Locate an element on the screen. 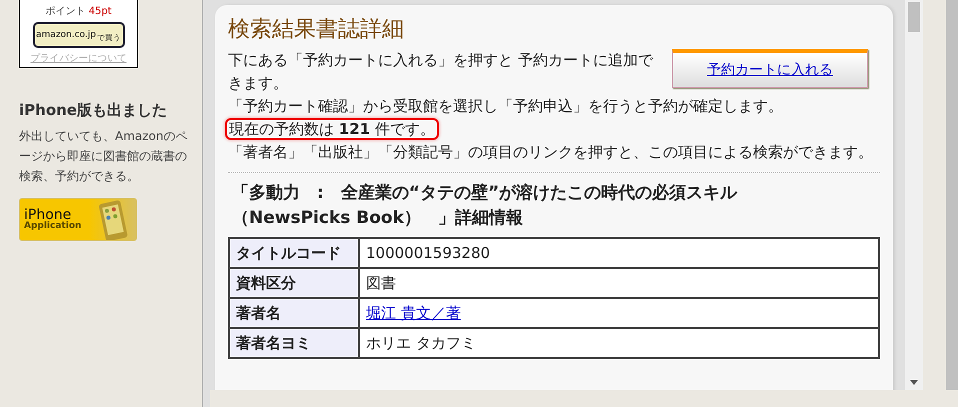 This screenshot has height=407, width=958. info-text: 下にある「予約カートに入れる」を押すと 予約カートに追加できます。 is located at coordinates (440, 71).